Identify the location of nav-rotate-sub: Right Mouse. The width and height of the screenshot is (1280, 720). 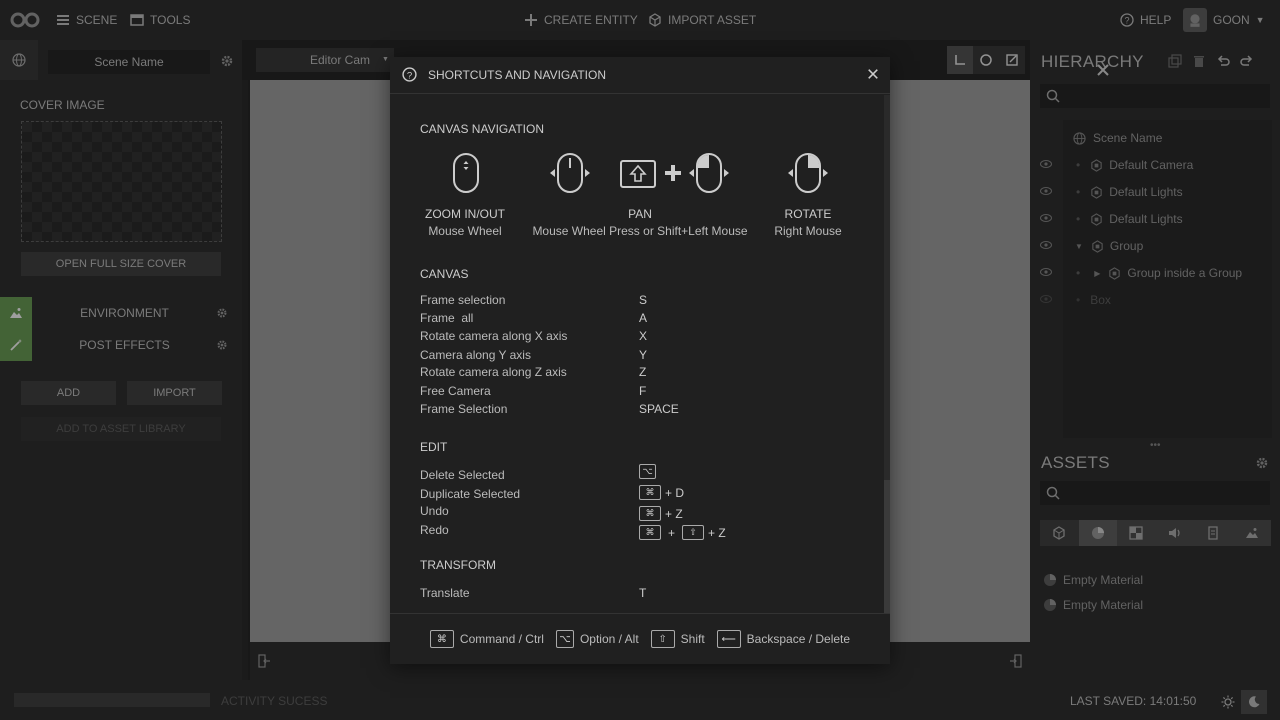
(808, 231).